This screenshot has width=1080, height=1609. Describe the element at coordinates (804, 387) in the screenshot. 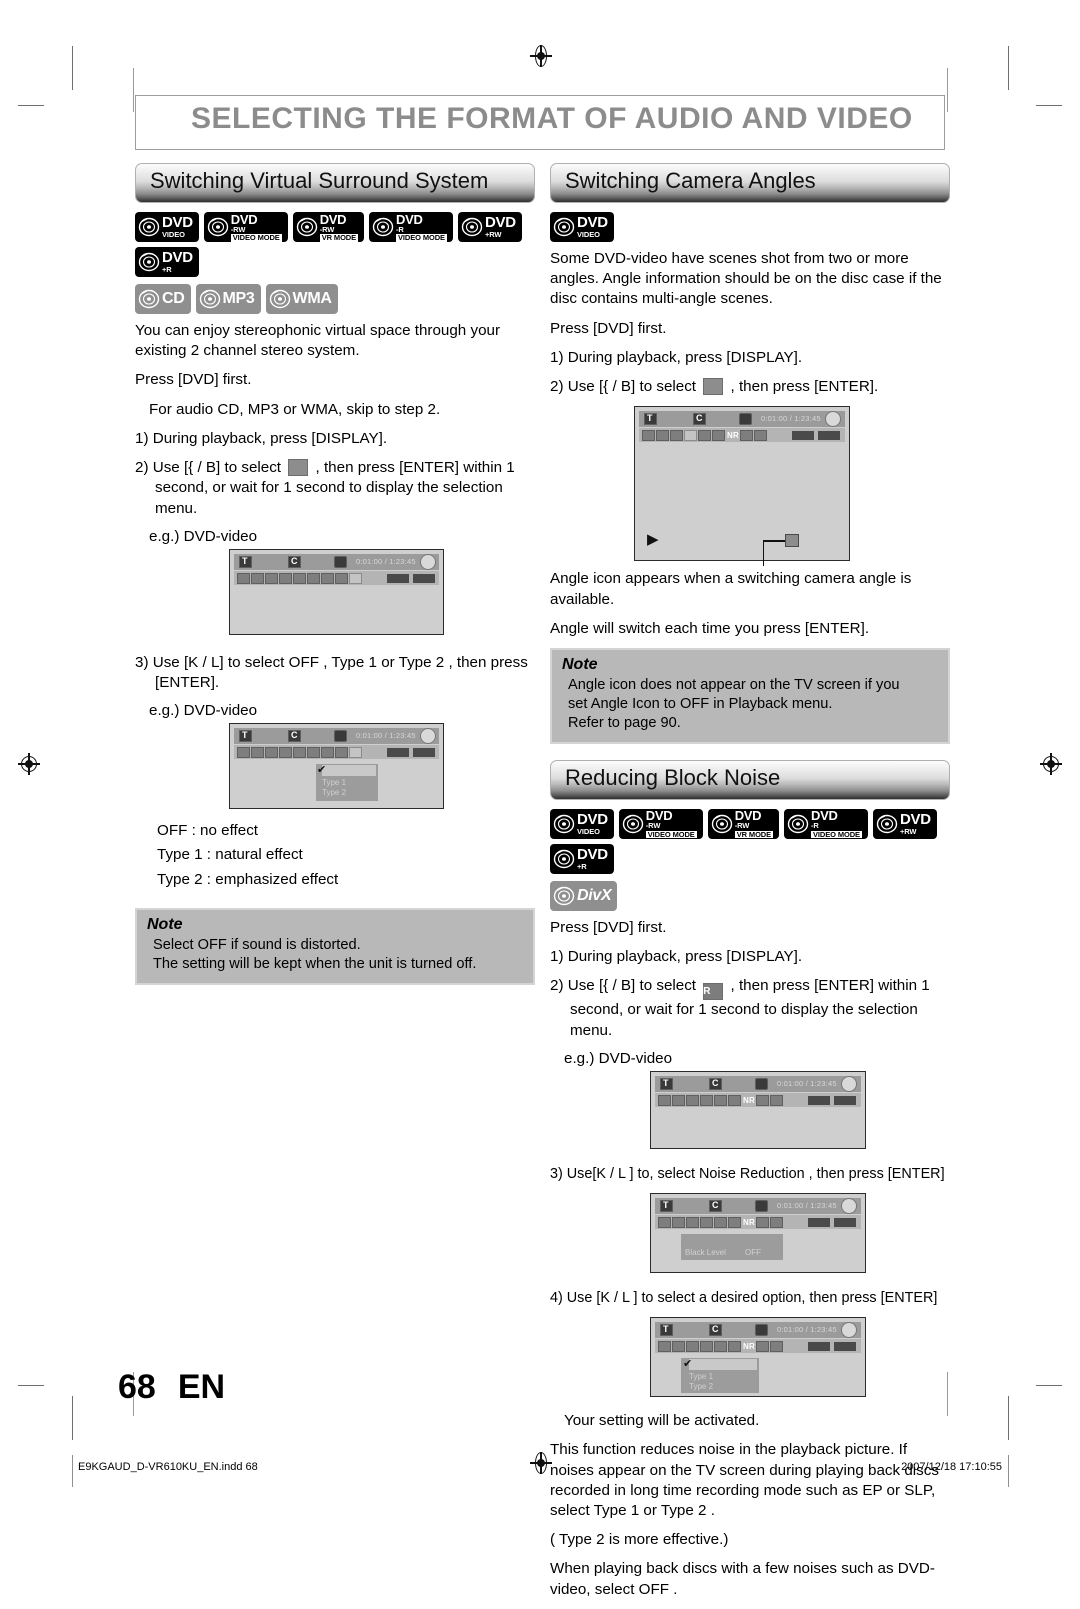

I see `angles-step-2b: , then press [ENTER].` at that location.